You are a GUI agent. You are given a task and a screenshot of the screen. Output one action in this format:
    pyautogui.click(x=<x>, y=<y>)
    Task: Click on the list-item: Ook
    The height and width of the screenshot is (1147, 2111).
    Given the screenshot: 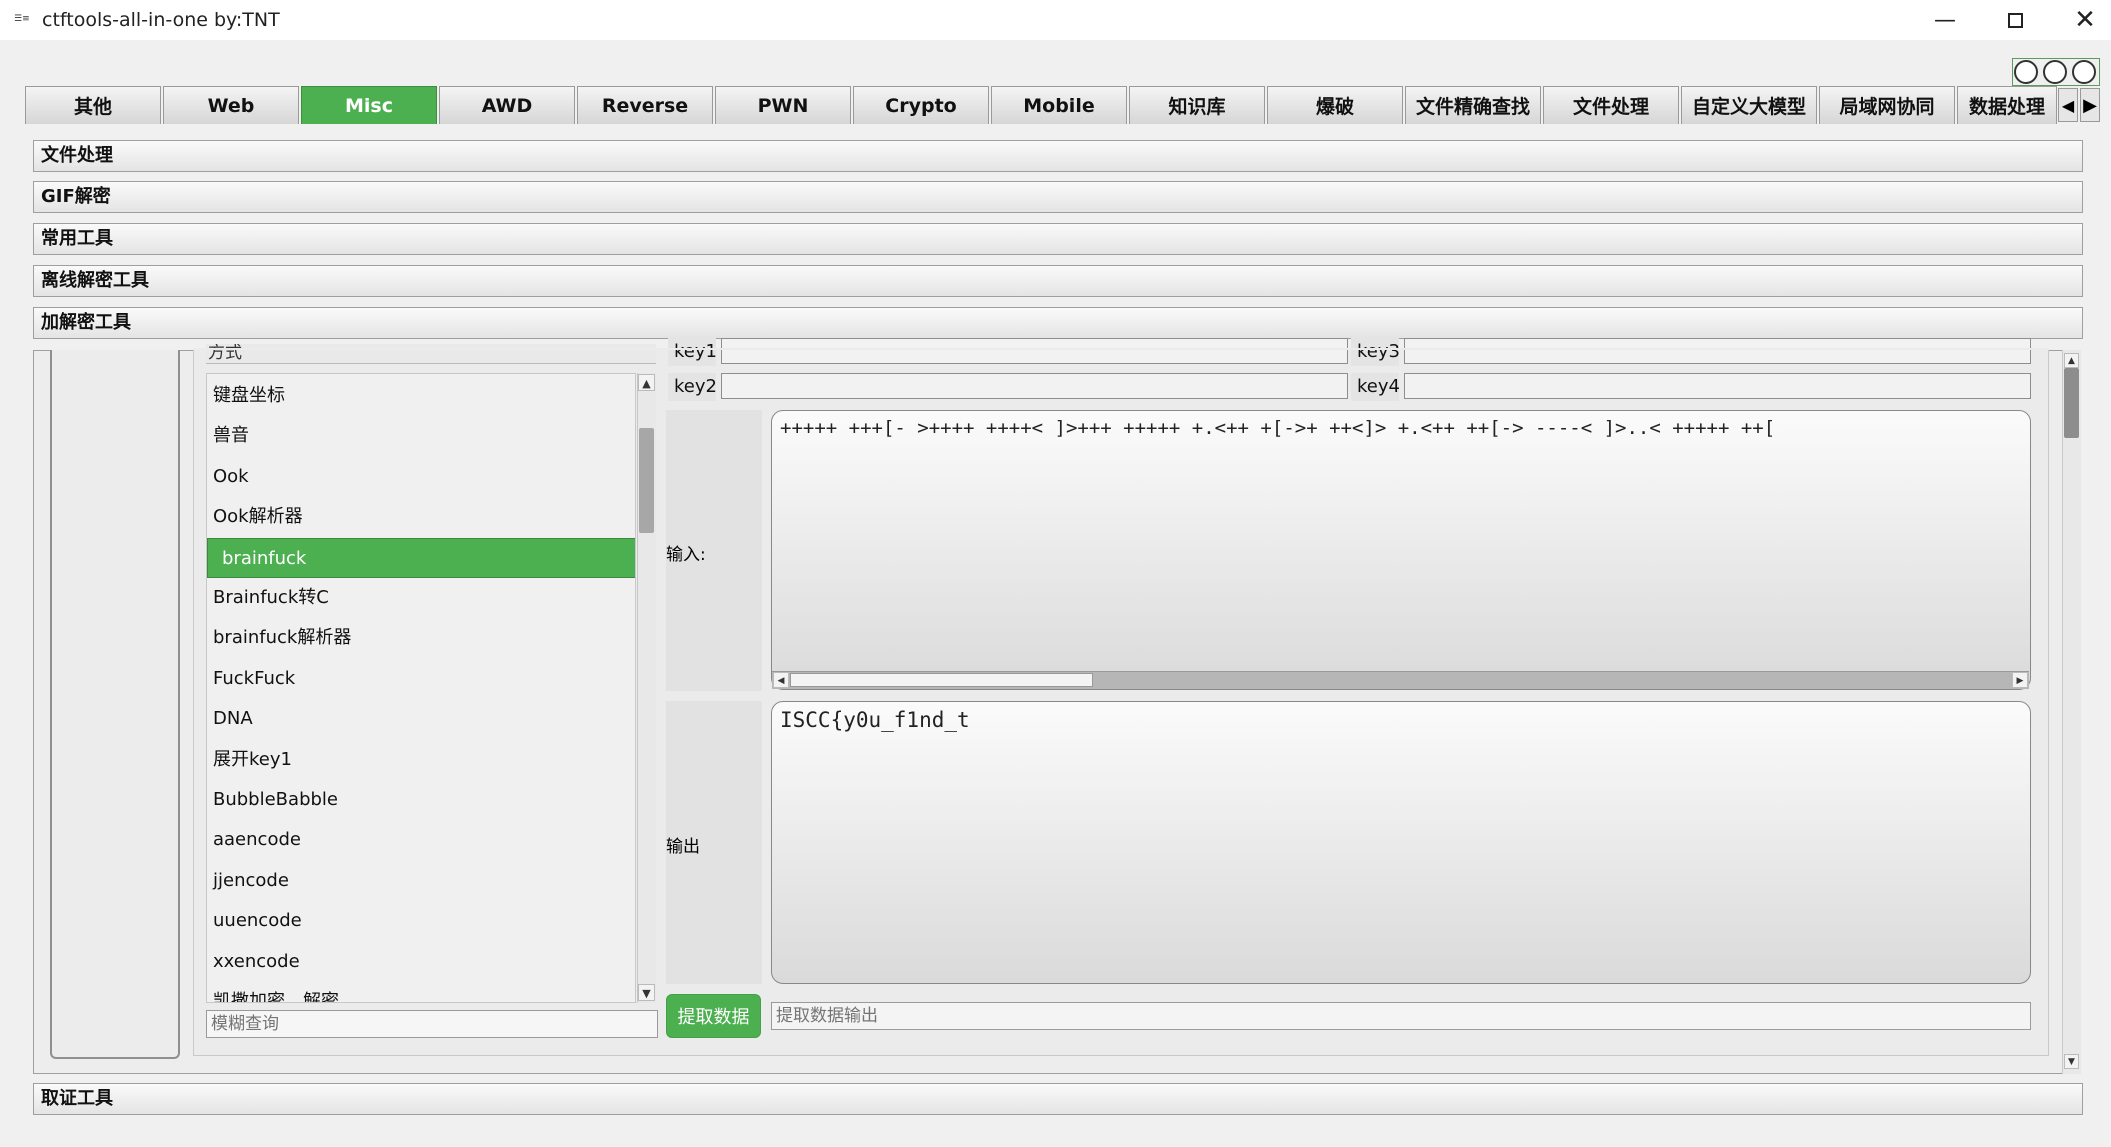 What is the action you would take?
    pyautogui.click(x=421, y=477)
    